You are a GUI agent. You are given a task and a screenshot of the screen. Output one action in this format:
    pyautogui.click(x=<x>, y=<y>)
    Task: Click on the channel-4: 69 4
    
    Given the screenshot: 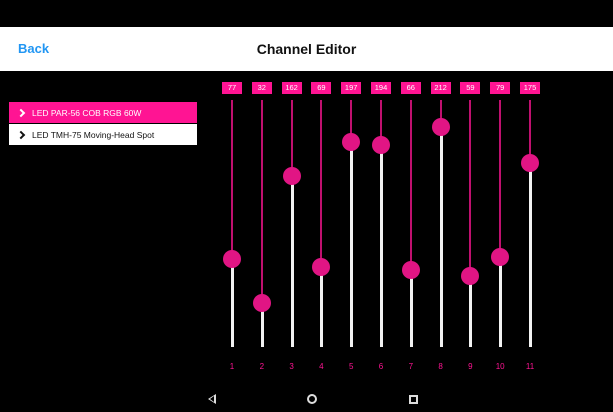 What is the action you would take?
    pyautogui.click(x=321, y=206)
    